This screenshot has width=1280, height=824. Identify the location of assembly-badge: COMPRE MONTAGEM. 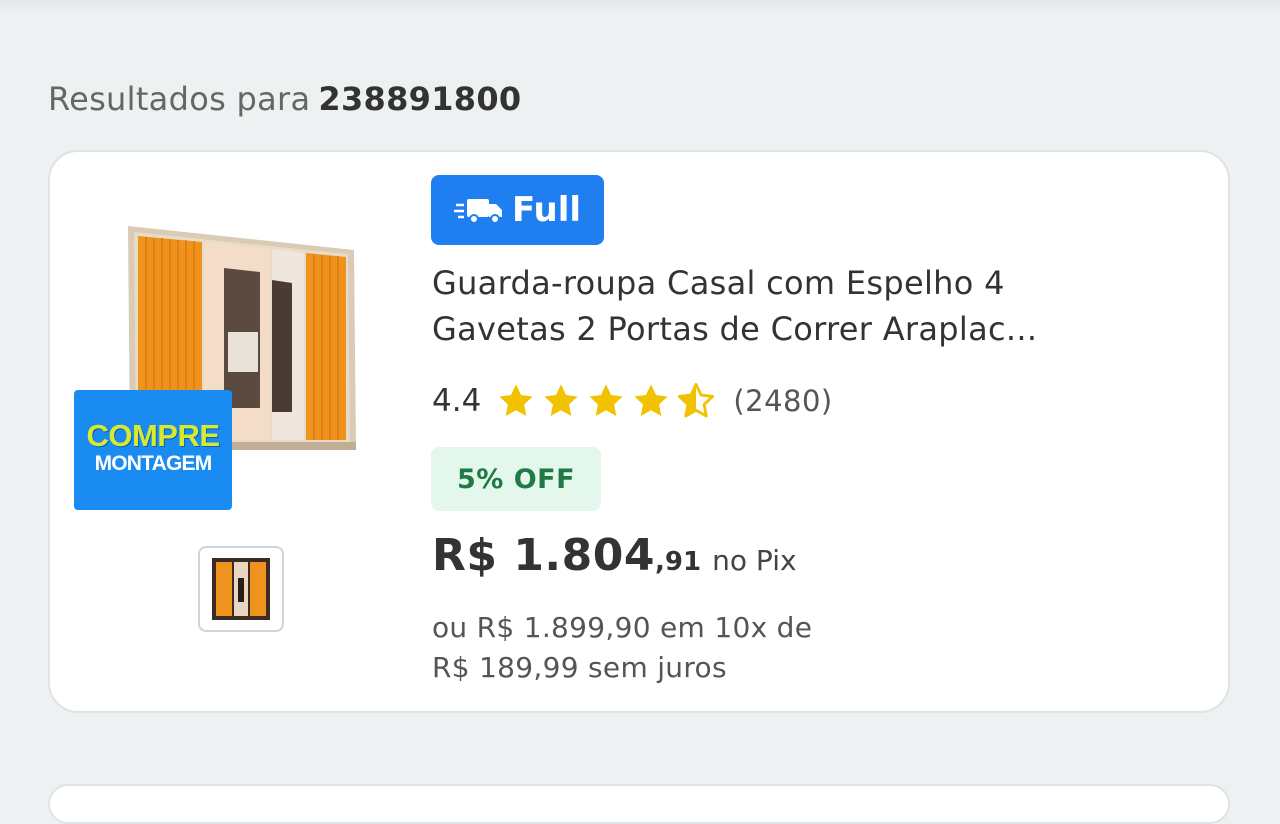
(153, 450).